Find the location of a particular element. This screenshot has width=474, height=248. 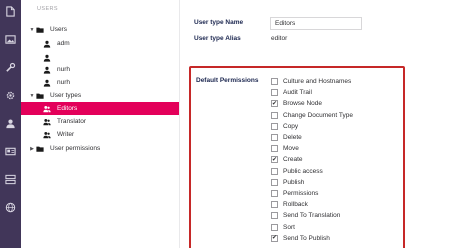

permission-label: Delete is located at coordinates (292, 138).